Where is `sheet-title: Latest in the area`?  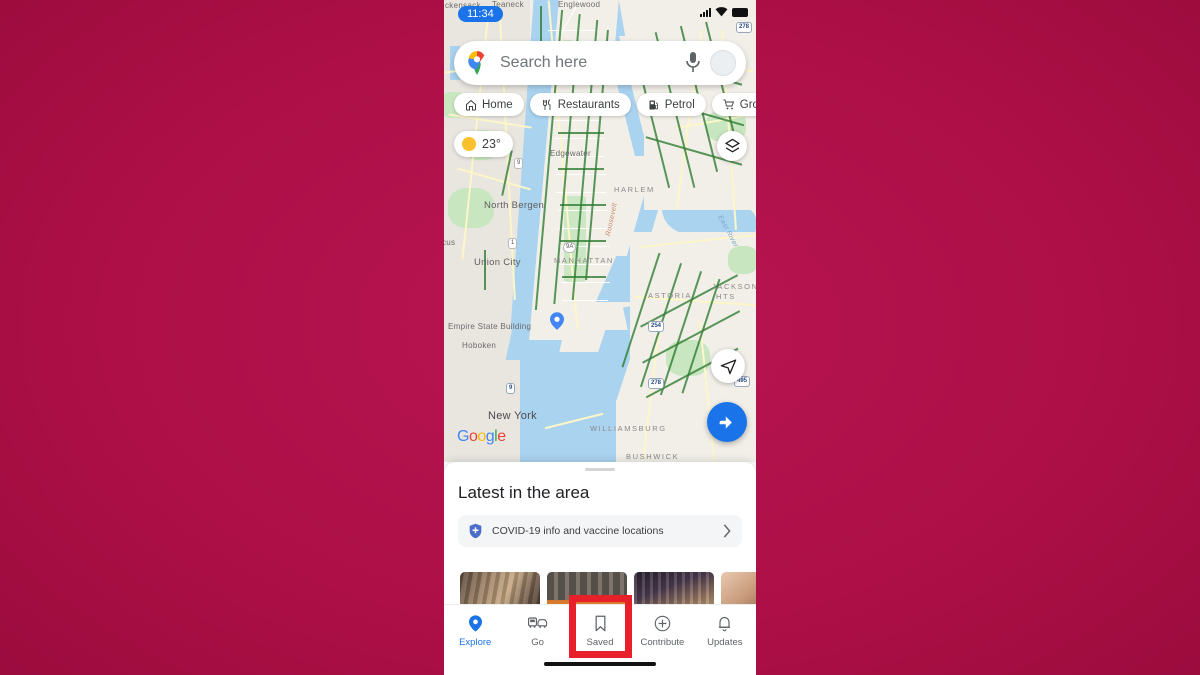
sheet-title: Latest in the area is located at coordinates (524, 492).